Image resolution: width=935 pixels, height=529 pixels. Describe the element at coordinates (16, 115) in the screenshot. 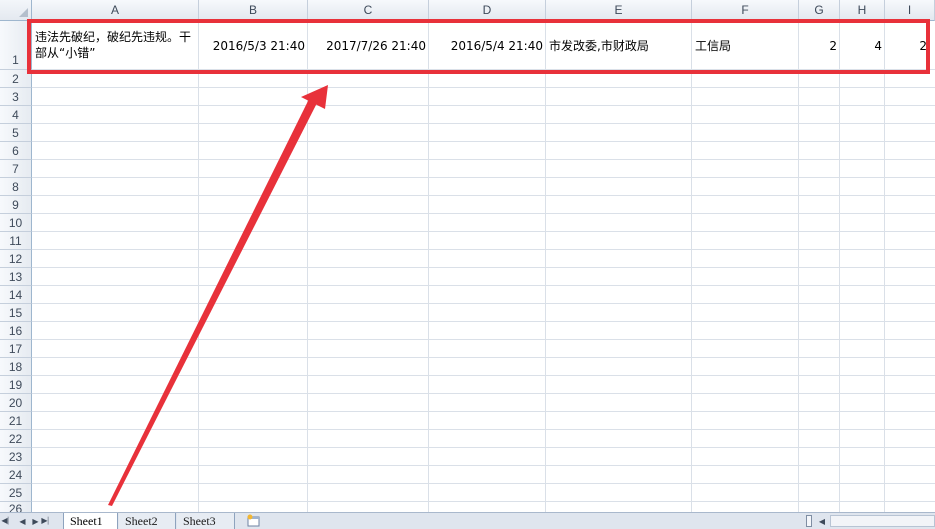

I see `row-header-4: 4` at that location.